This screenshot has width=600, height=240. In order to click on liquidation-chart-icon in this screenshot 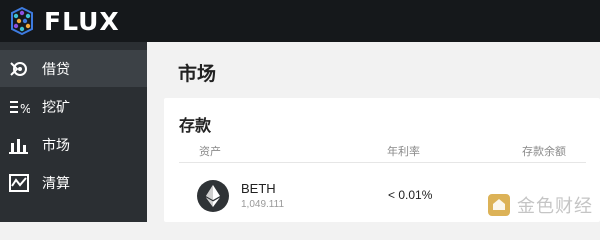, I will do `click(19, 183)`.